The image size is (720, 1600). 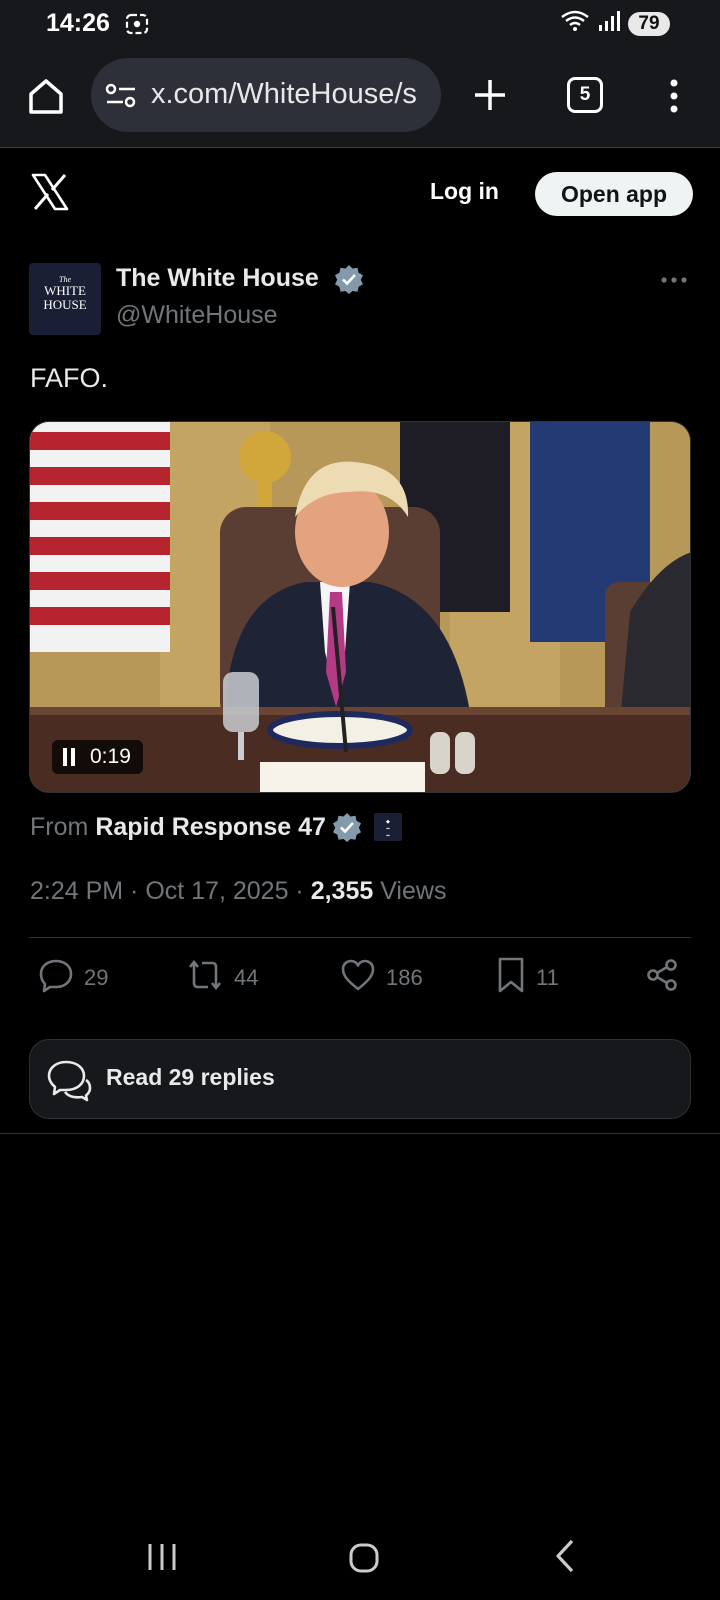 What do you see at coordinates (674, 280) in the screenshot?
I see `more-options-icon` at bounding box center [674, 280].